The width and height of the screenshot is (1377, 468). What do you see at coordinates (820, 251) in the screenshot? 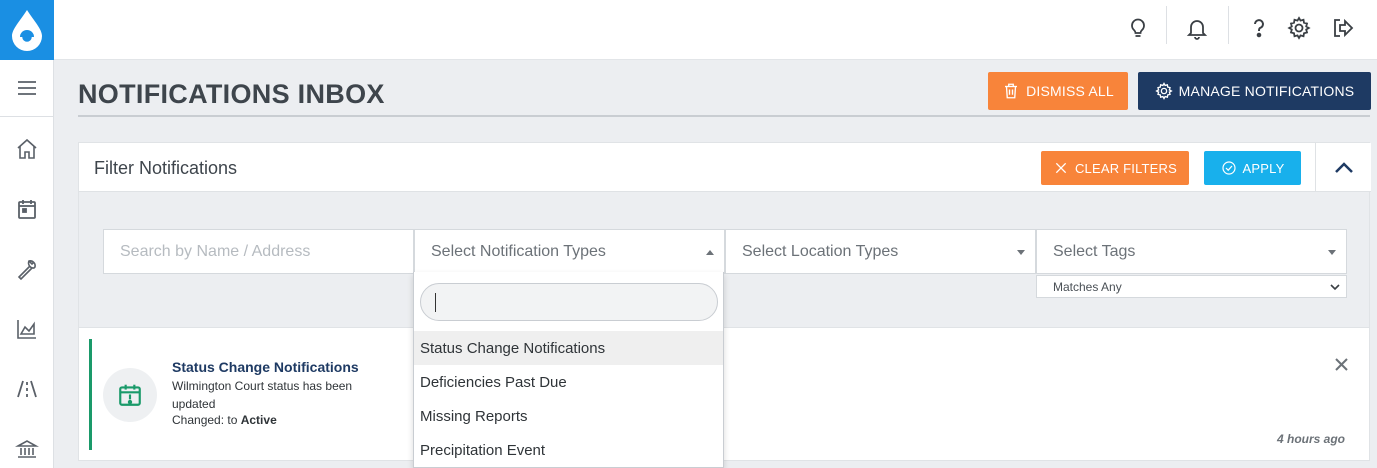
I see `location-types-placeholder: Select Location Types` at bounding box center [820, 251].